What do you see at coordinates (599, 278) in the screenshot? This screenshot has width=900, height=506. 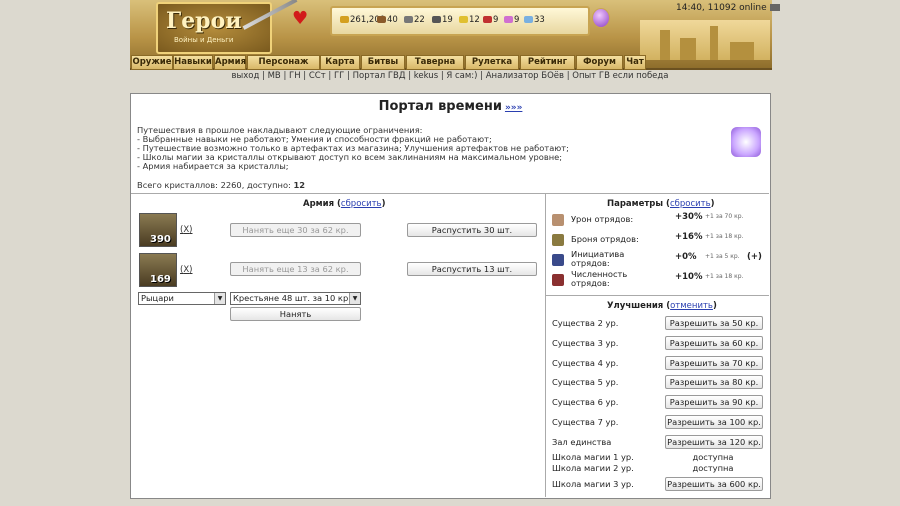 I see `param-label: Численность отрядов:` at bounding box center [599, 278].